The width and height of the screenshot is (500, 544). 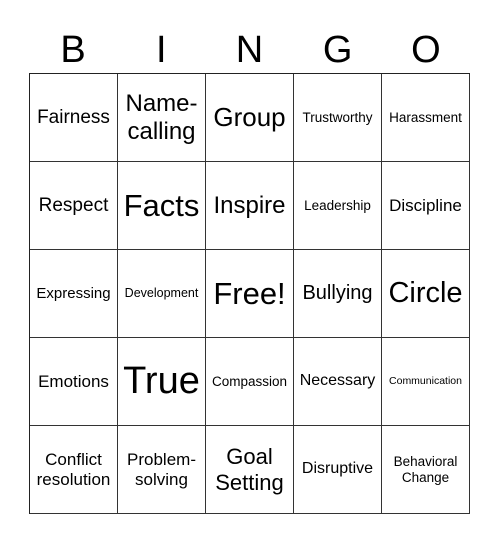 I want to click on bingo-cell: Circle, so click(x=426, y=294).